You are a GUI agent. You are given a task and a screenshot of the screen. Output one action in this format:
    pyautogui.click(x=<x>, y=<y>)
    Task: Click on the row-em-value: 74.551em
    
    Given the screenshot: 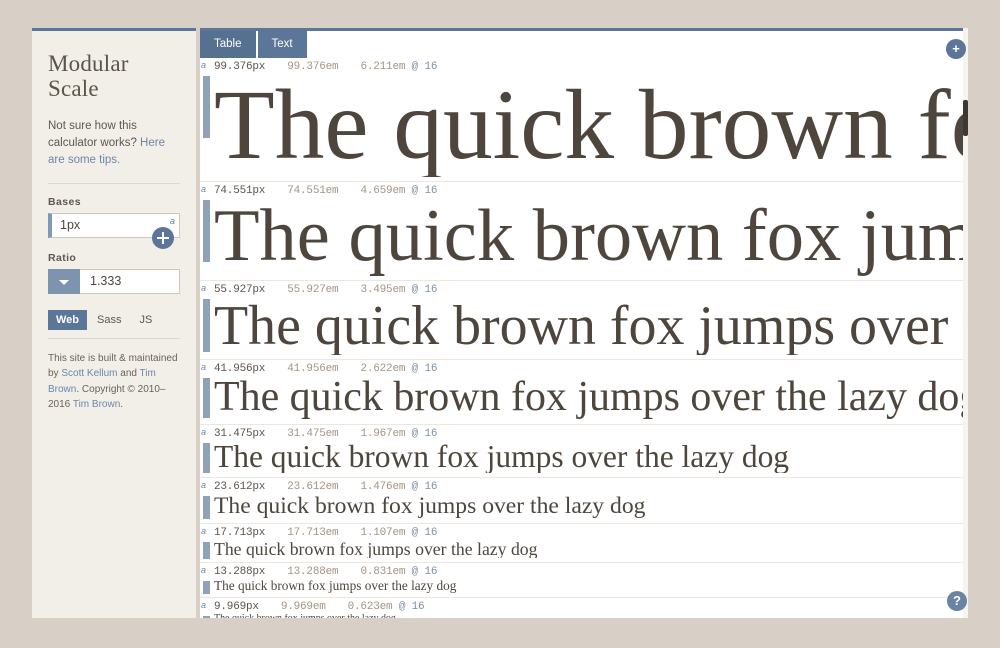 What is the action you would take?
    pyautogui.click(x=313, y=191)
    